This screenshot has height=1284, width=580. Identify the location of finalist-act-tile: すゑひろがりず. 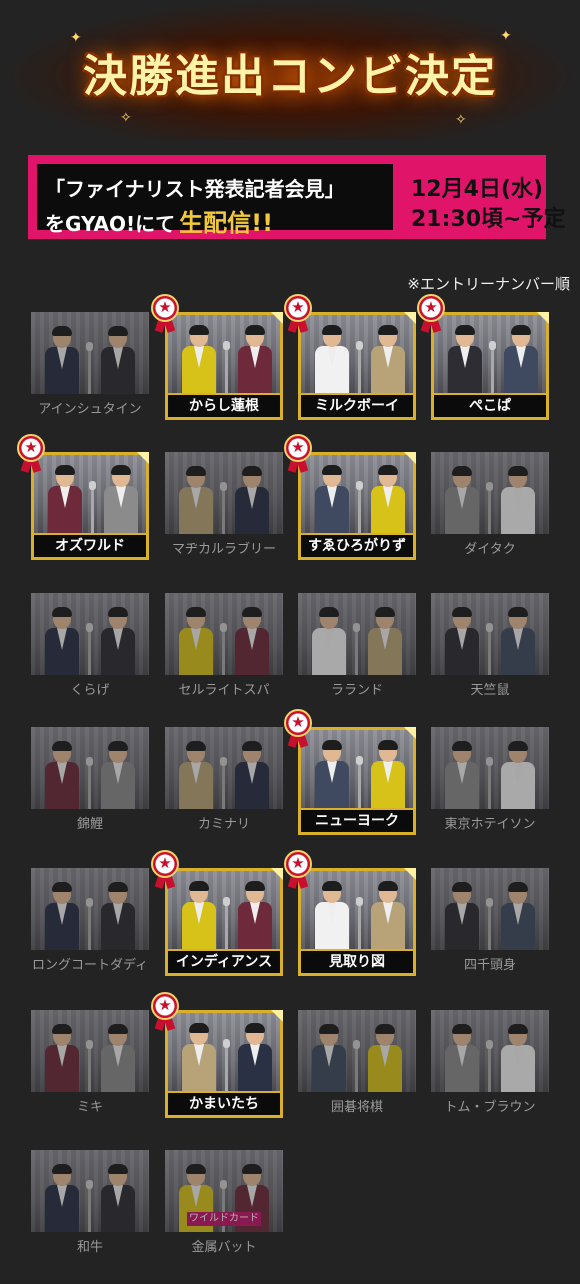
(357, 506).